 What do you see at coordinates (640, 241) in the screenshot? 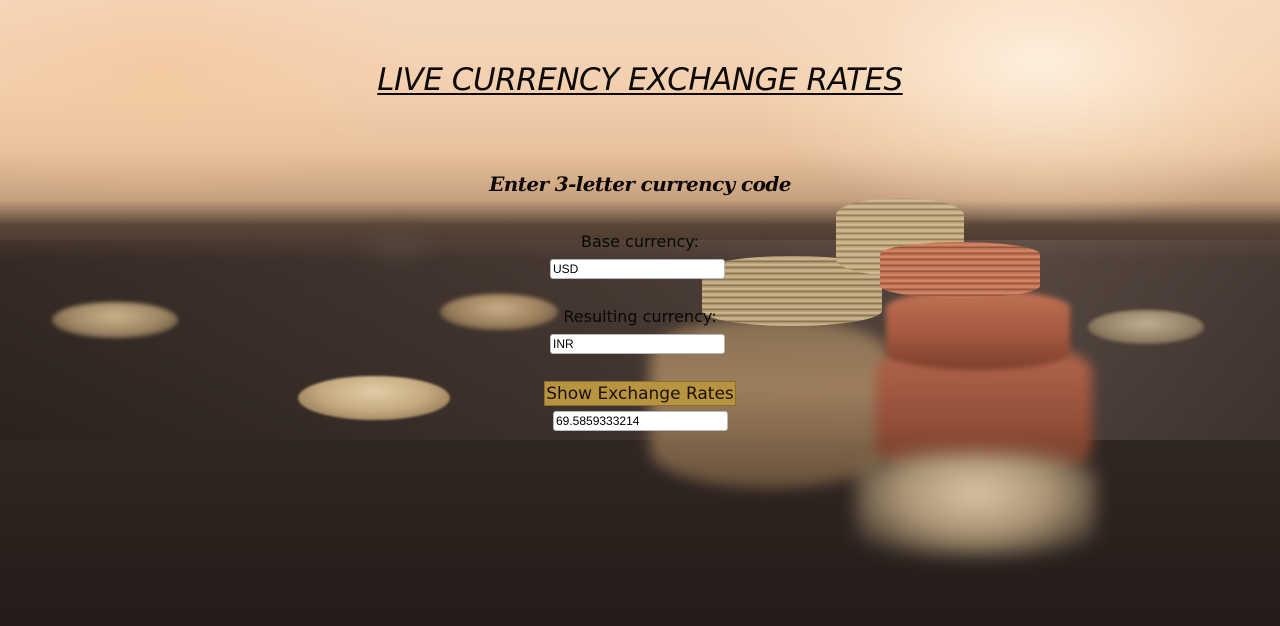
I see `base-currency-label: Base currency:` at bounding box center [640, 241].